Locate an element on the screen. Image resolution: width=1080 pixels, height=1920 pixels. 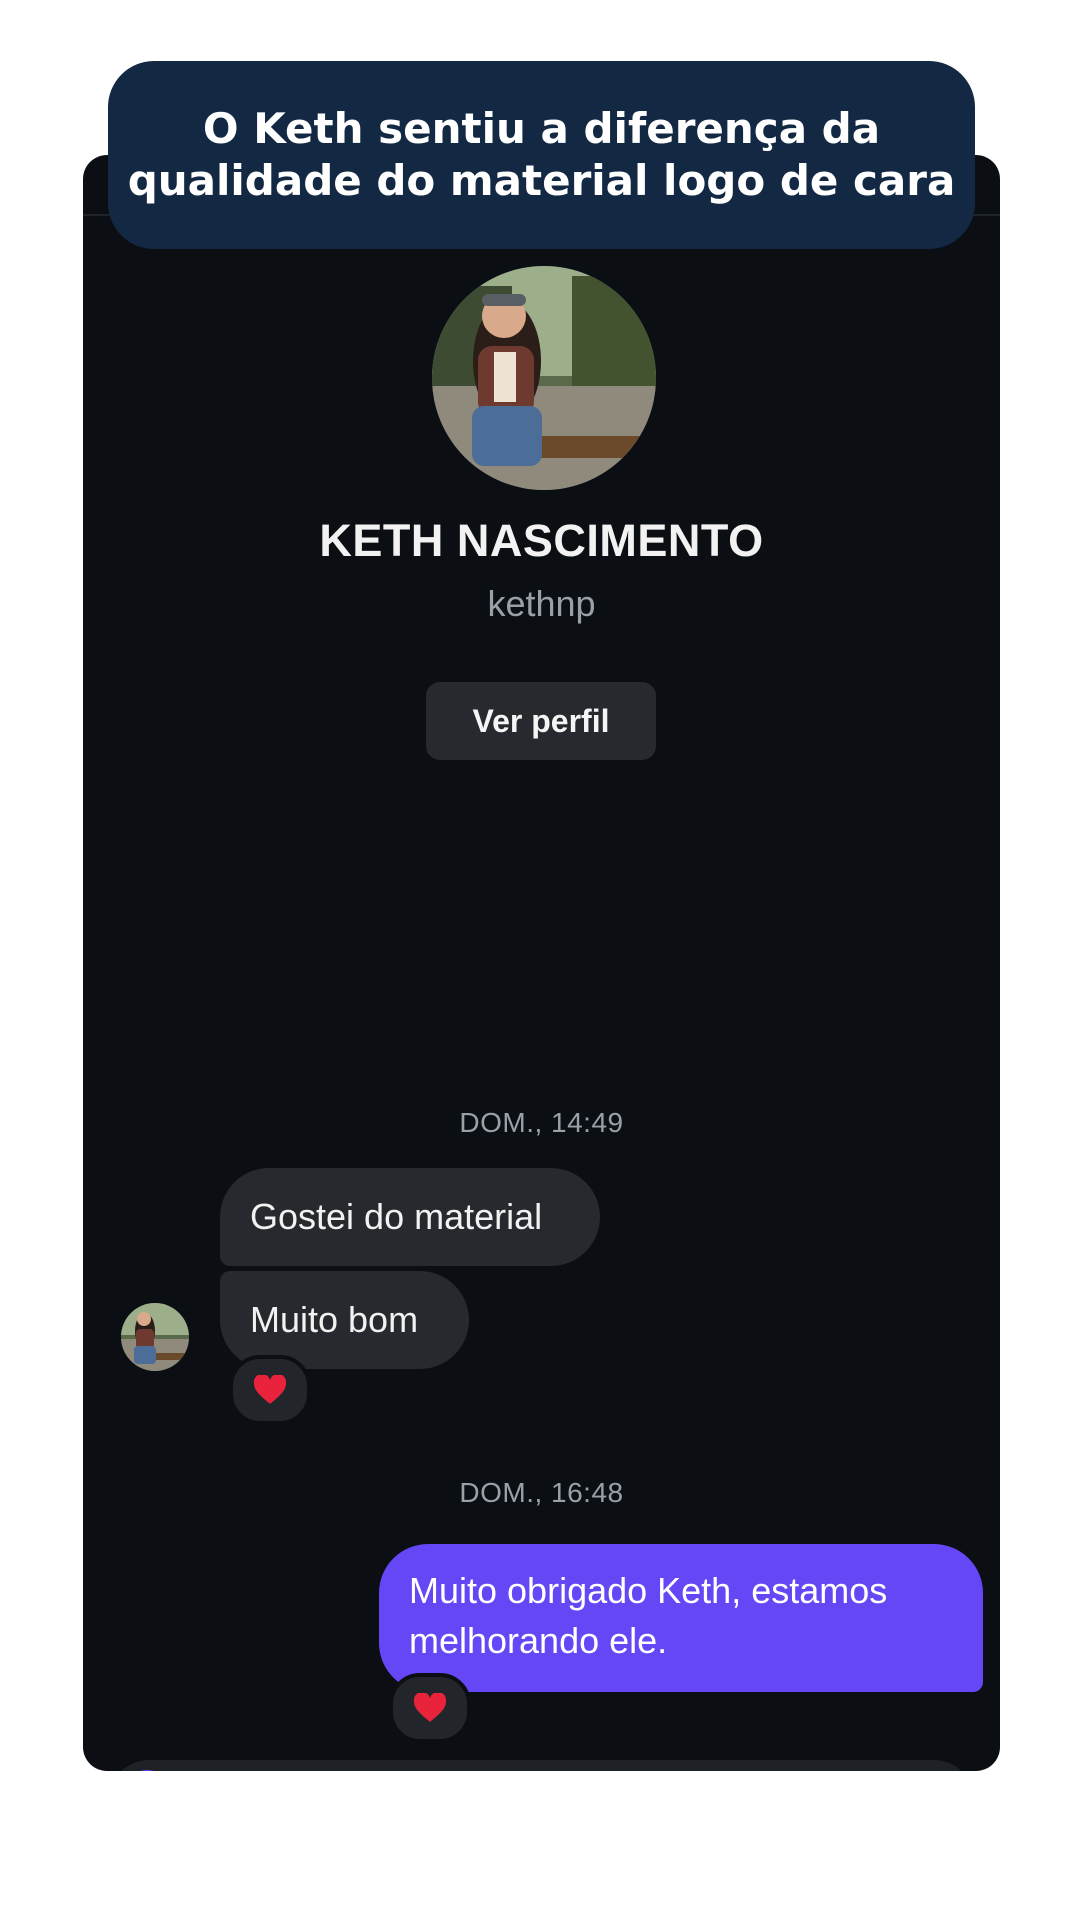
message-text: Muito bom is located at coordinates (334, 1319).